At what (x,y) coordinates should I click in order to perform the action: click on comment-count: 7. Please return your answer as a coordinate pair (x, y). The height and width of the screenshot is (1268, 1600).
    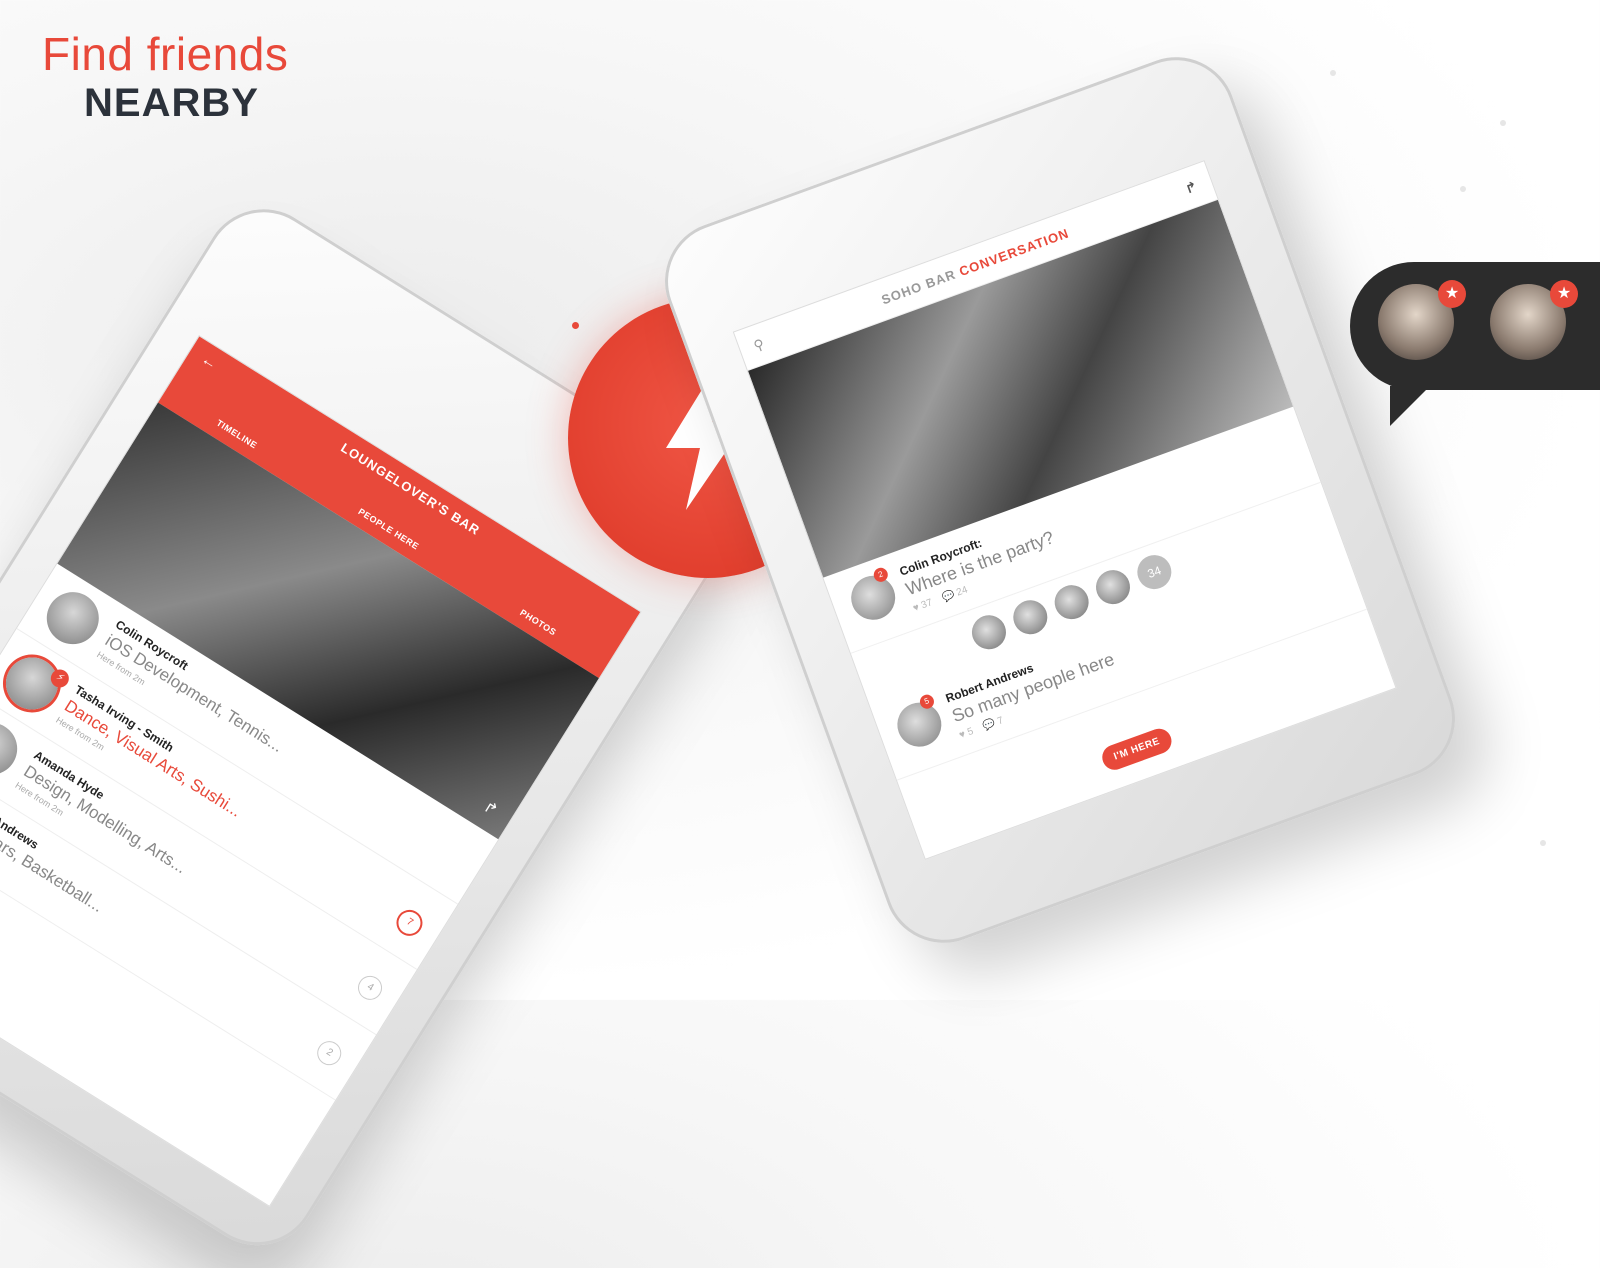
    Looking at the image, I should click on (1000, 721).